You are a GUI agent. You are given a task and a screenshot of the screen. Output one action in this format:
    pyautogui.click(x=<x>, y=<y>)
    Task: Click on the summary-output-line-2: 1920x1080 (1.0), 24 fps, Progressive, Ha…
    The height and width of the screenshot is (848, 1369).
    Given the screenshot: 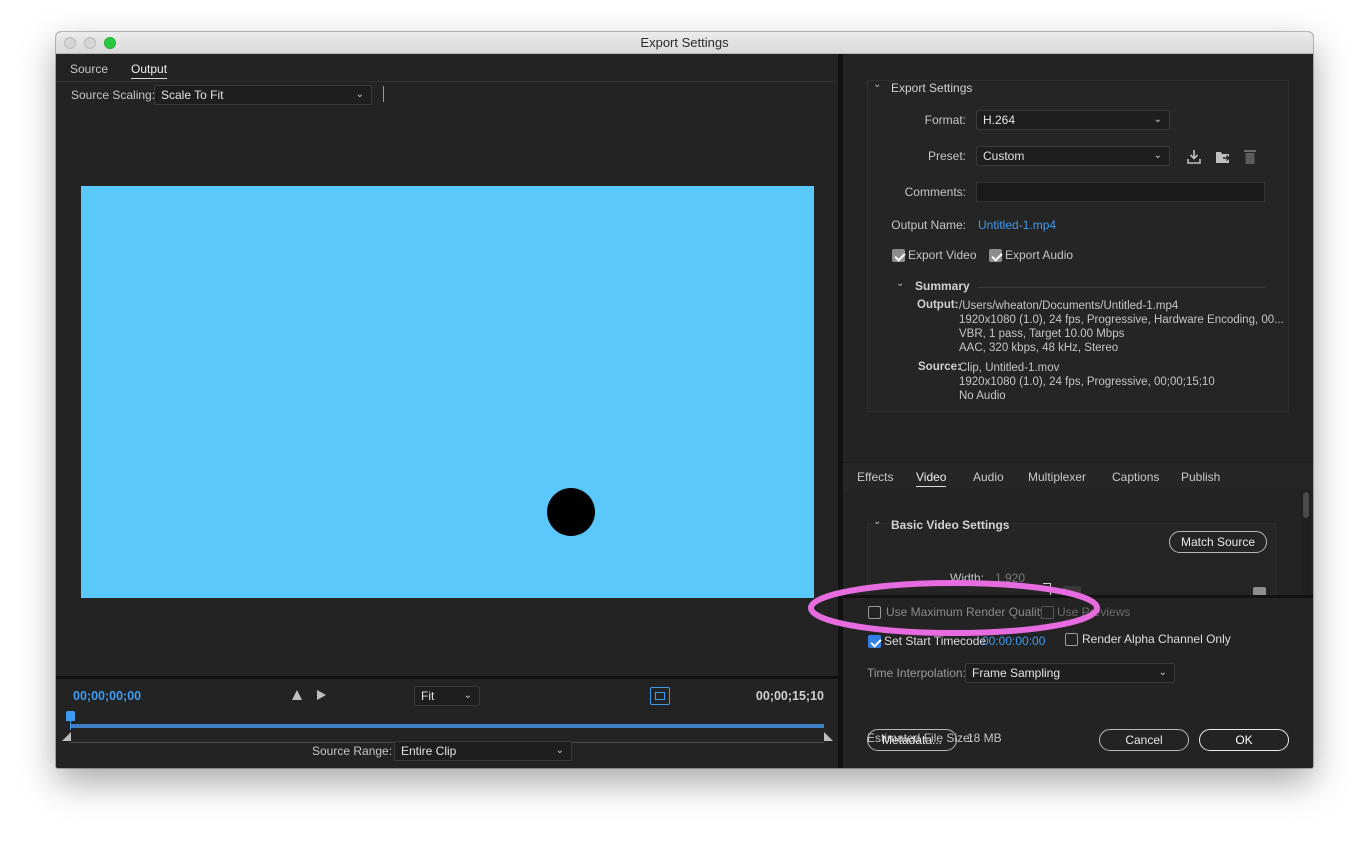 What is the action you would take?
    pyautogui.click(x=1121, y=320)
    